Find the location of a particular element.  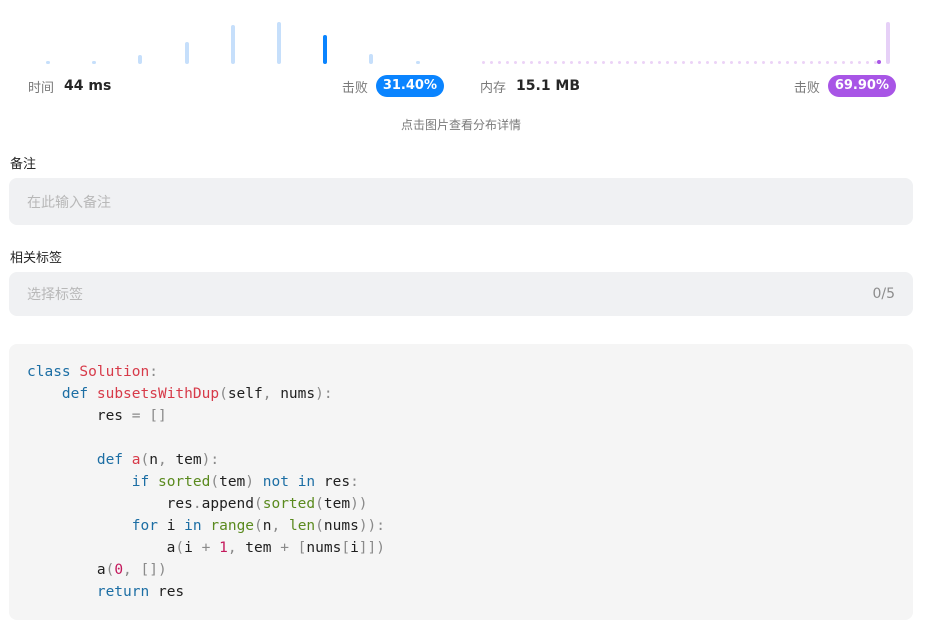

notes-input: 在此输入备注 is located at coordinates (461, 201).